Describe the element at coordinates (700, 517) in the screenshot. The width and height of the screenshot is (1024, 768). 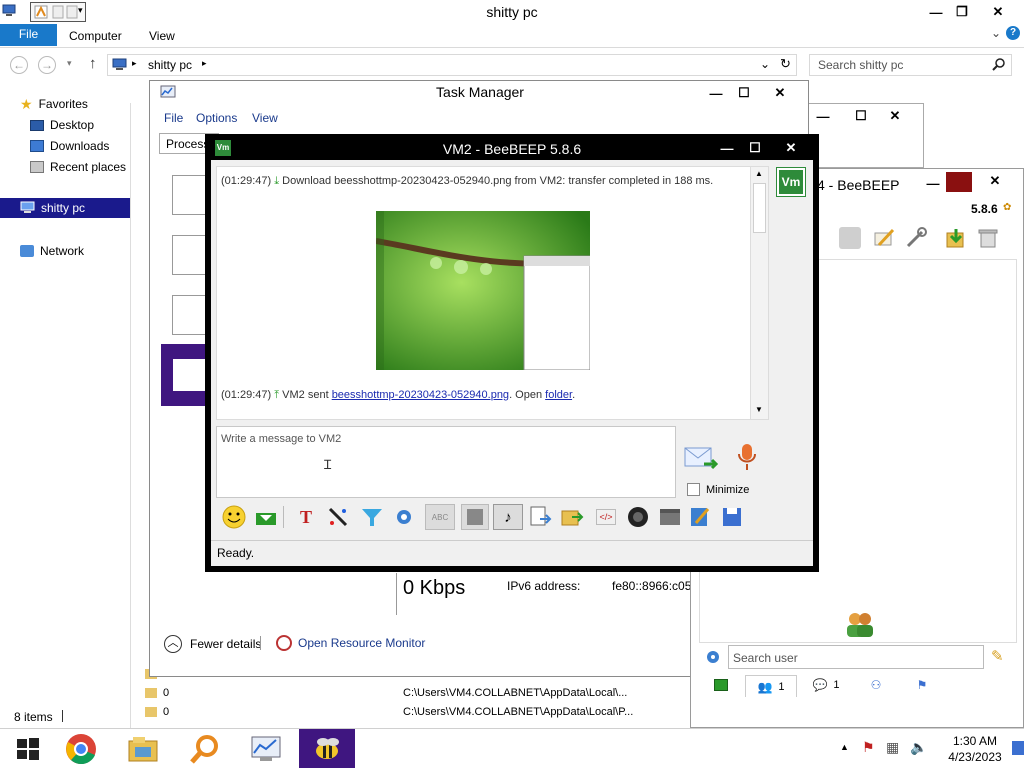
I see `note-icon` at that location.